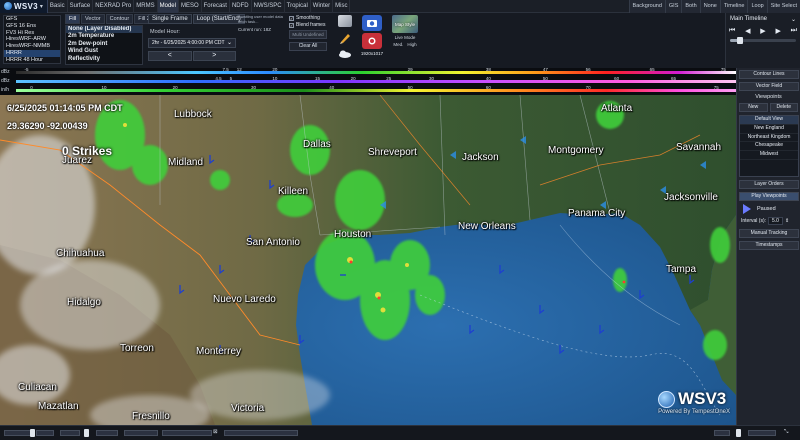  I want to click on step-forward-icon: ▶, so click(777, 31).